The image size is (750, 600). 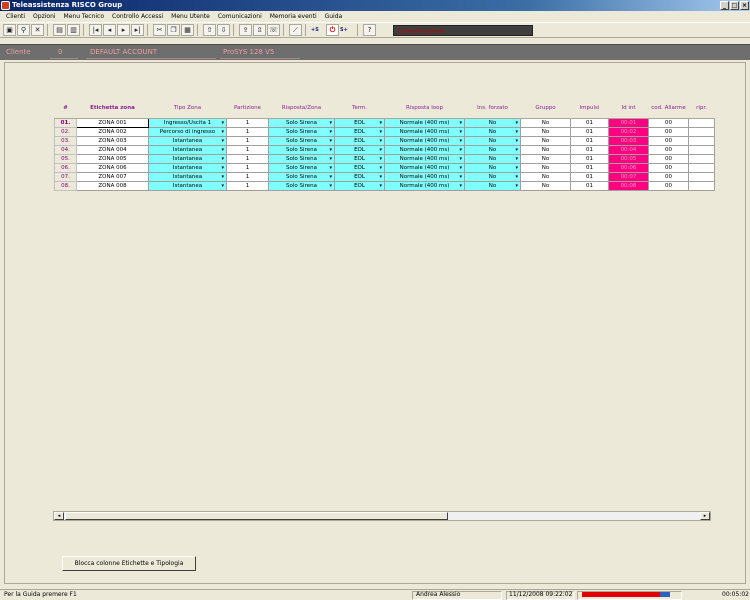 What do you see at coordinates (628, 109) in the screenshot?
I see `col-header-idint: Id int` at bounding box center [628, 109].